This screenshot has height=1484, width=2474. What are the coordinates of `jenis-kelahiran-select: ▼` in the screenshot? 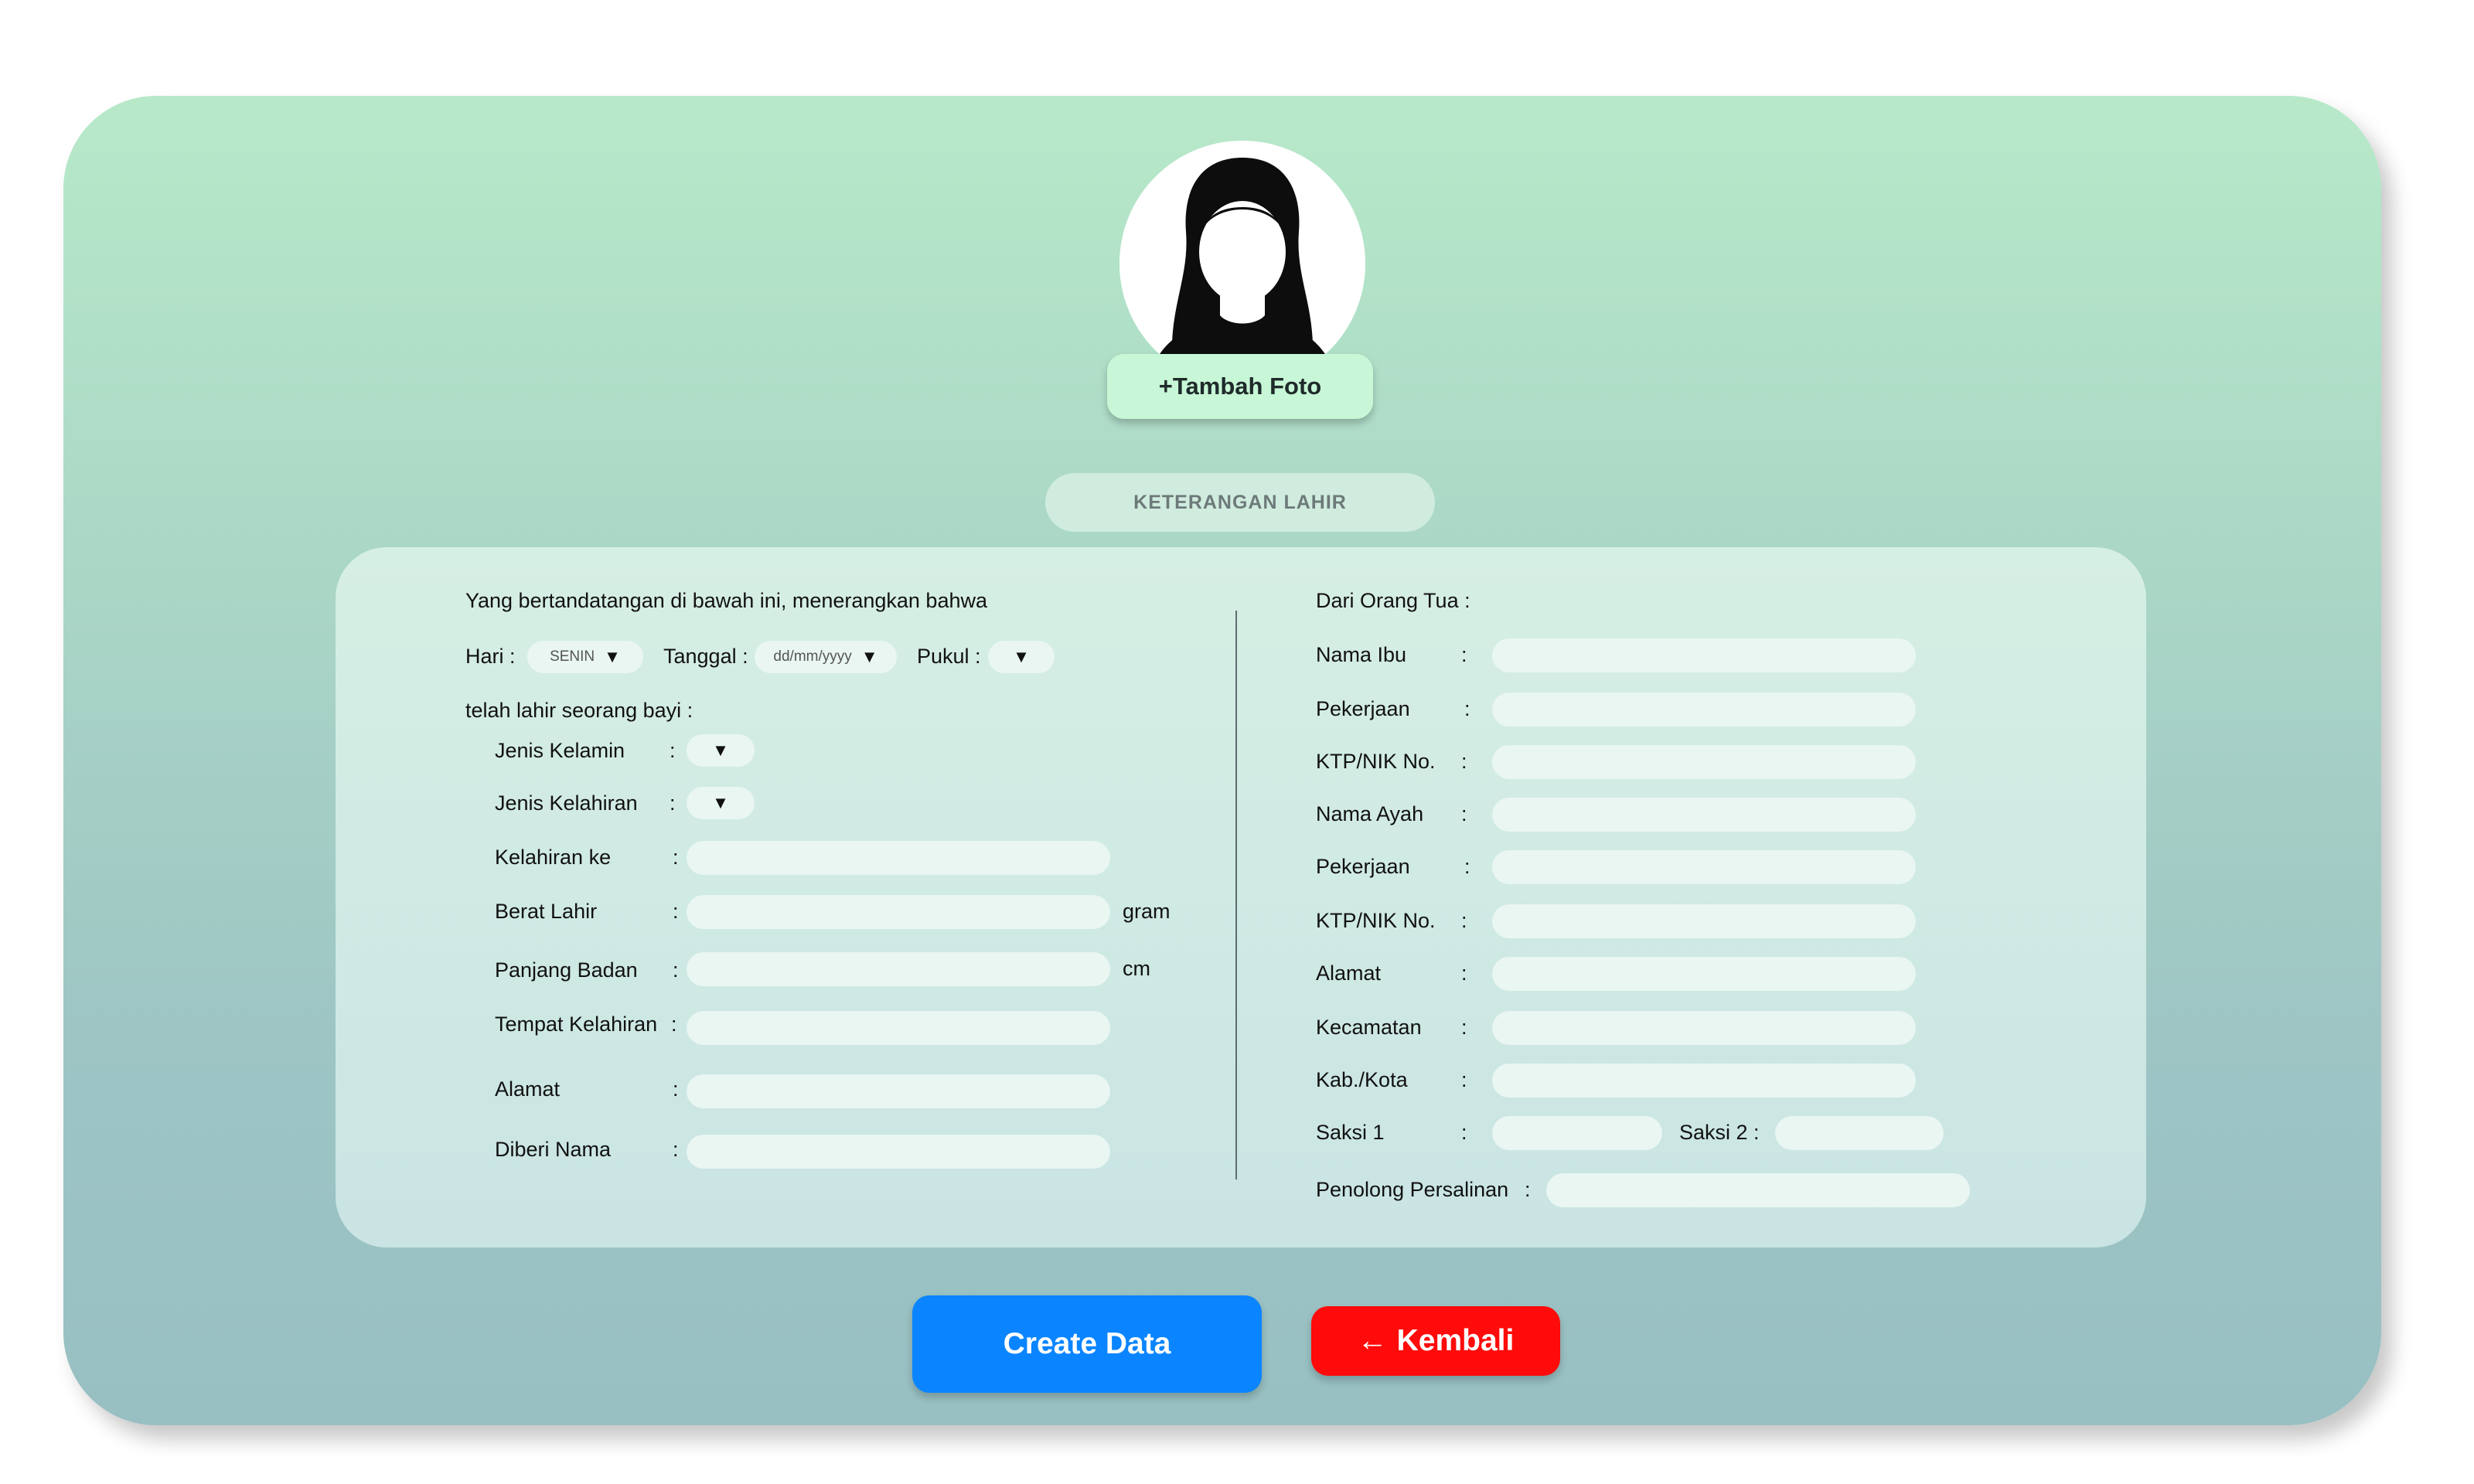 It's located at (721, 803).